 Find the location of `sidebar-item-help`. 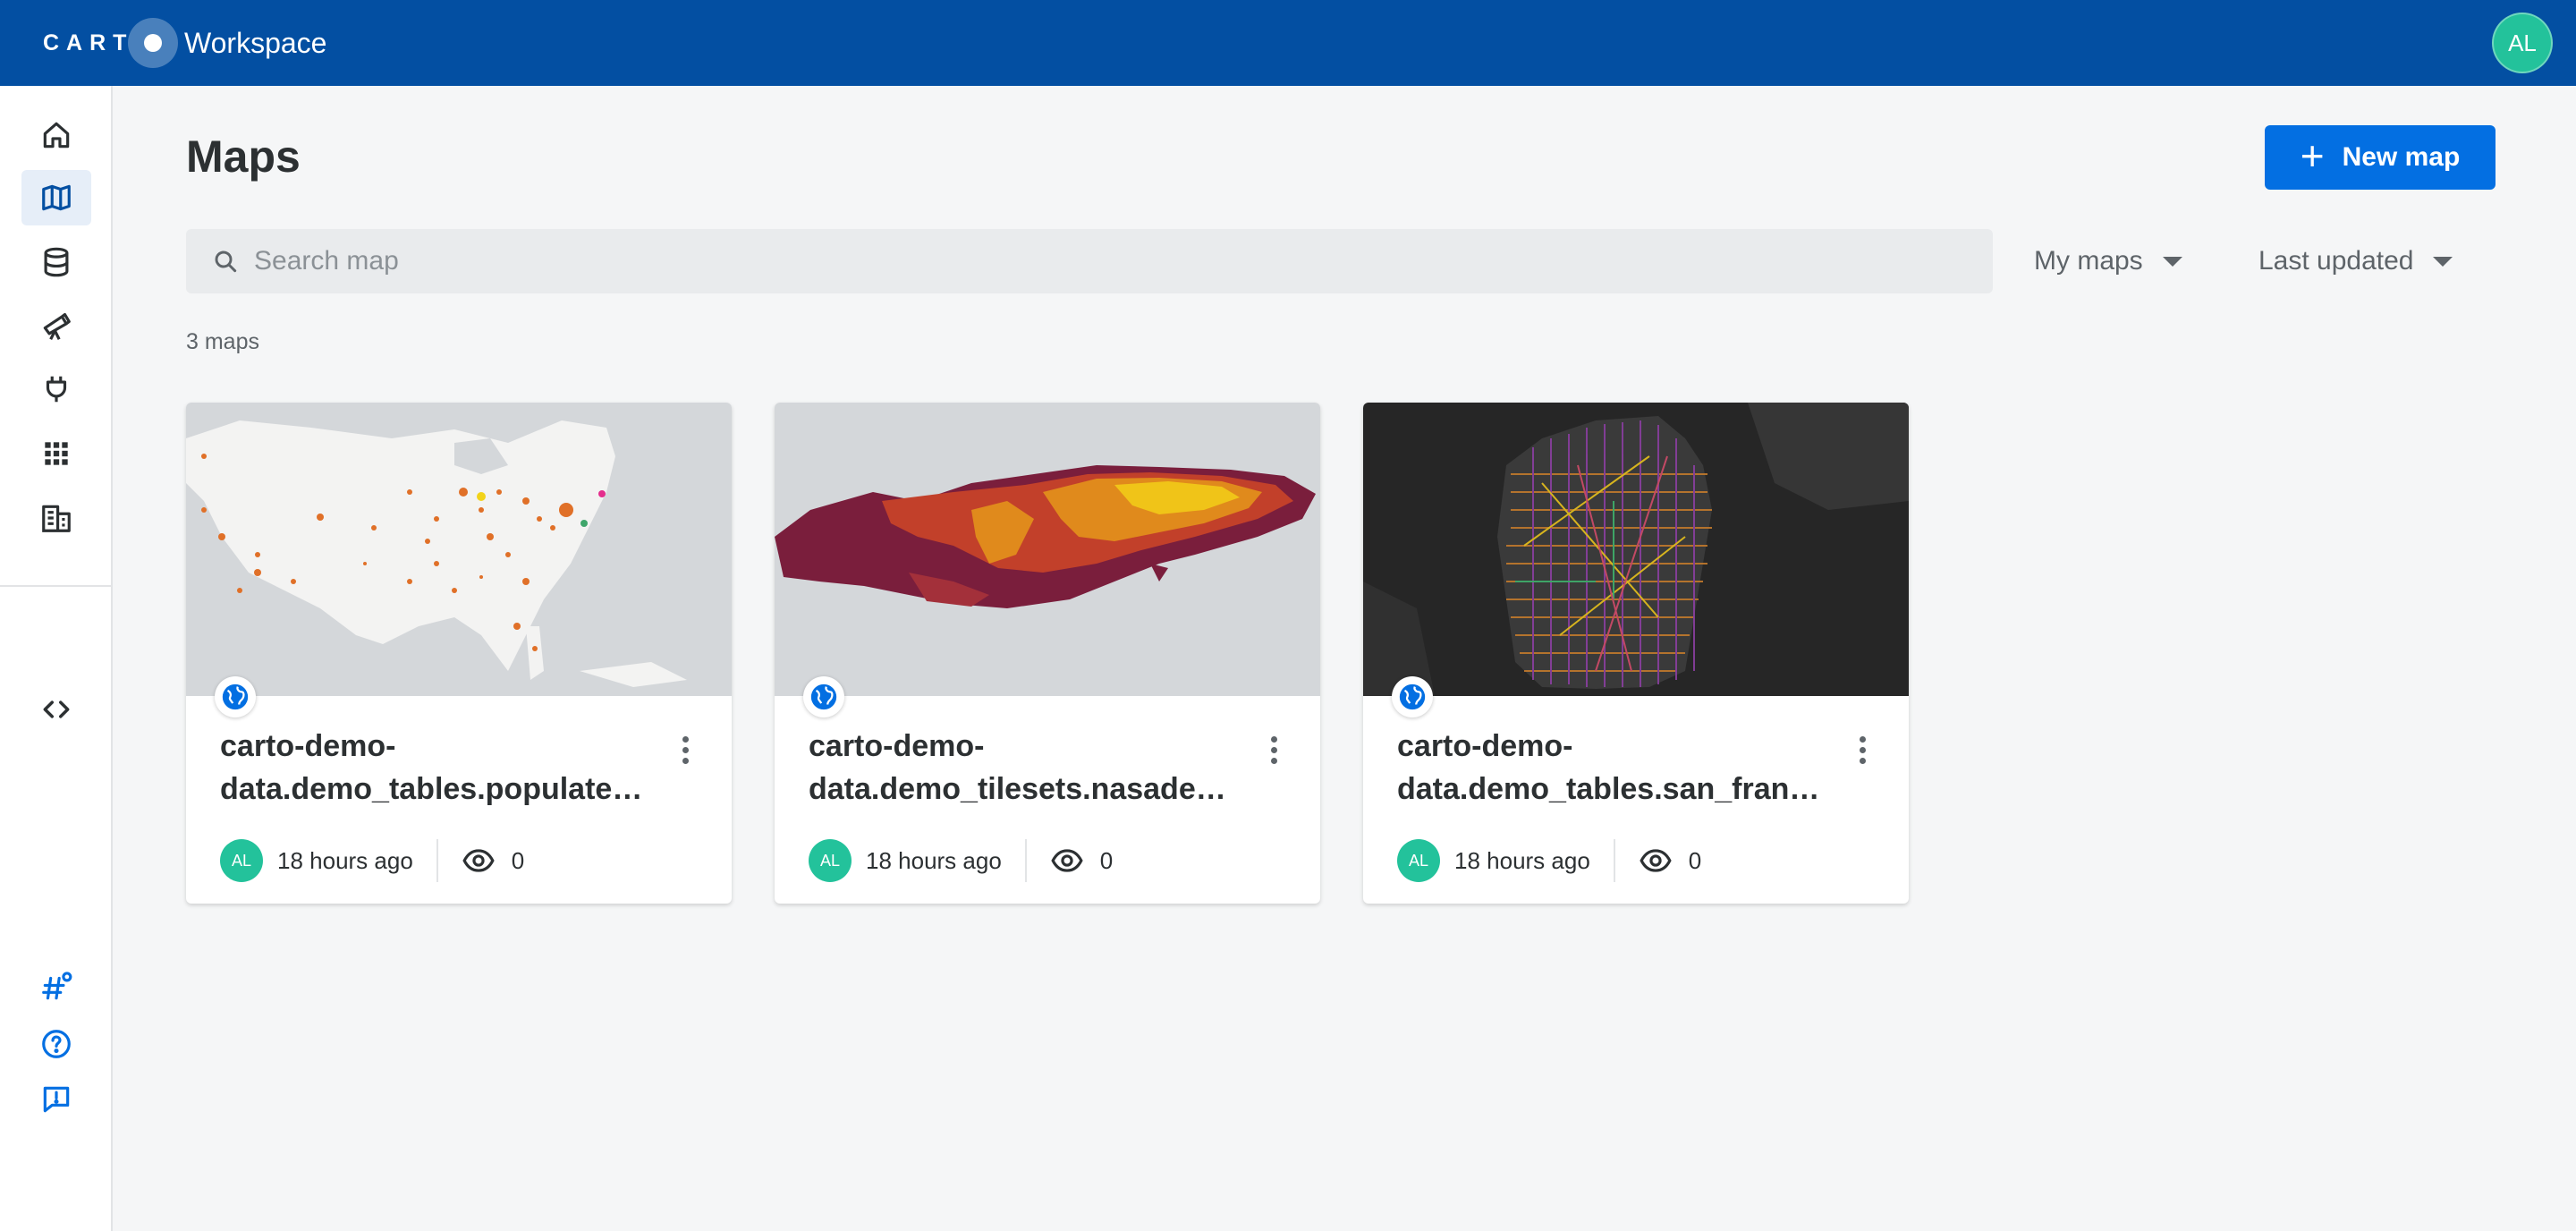

sidebar-item-help is located at coordinates (56, 1044).